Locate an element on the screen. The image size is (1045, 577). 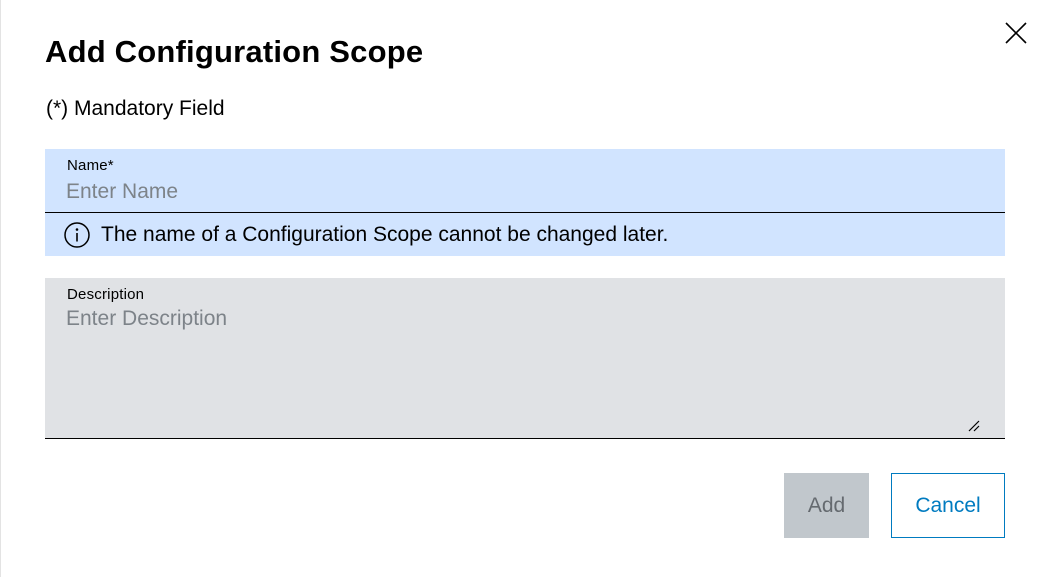
close-icon is located at coordinates (1016, 33).